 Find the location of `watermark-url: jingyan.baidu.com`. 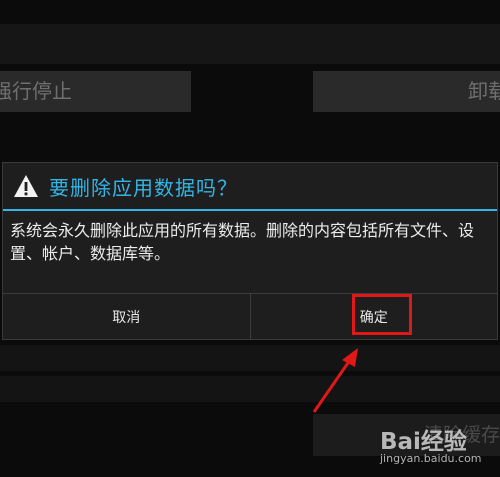

watermark-url: jingyan.baidu.com is located at coordinates (431, 458).